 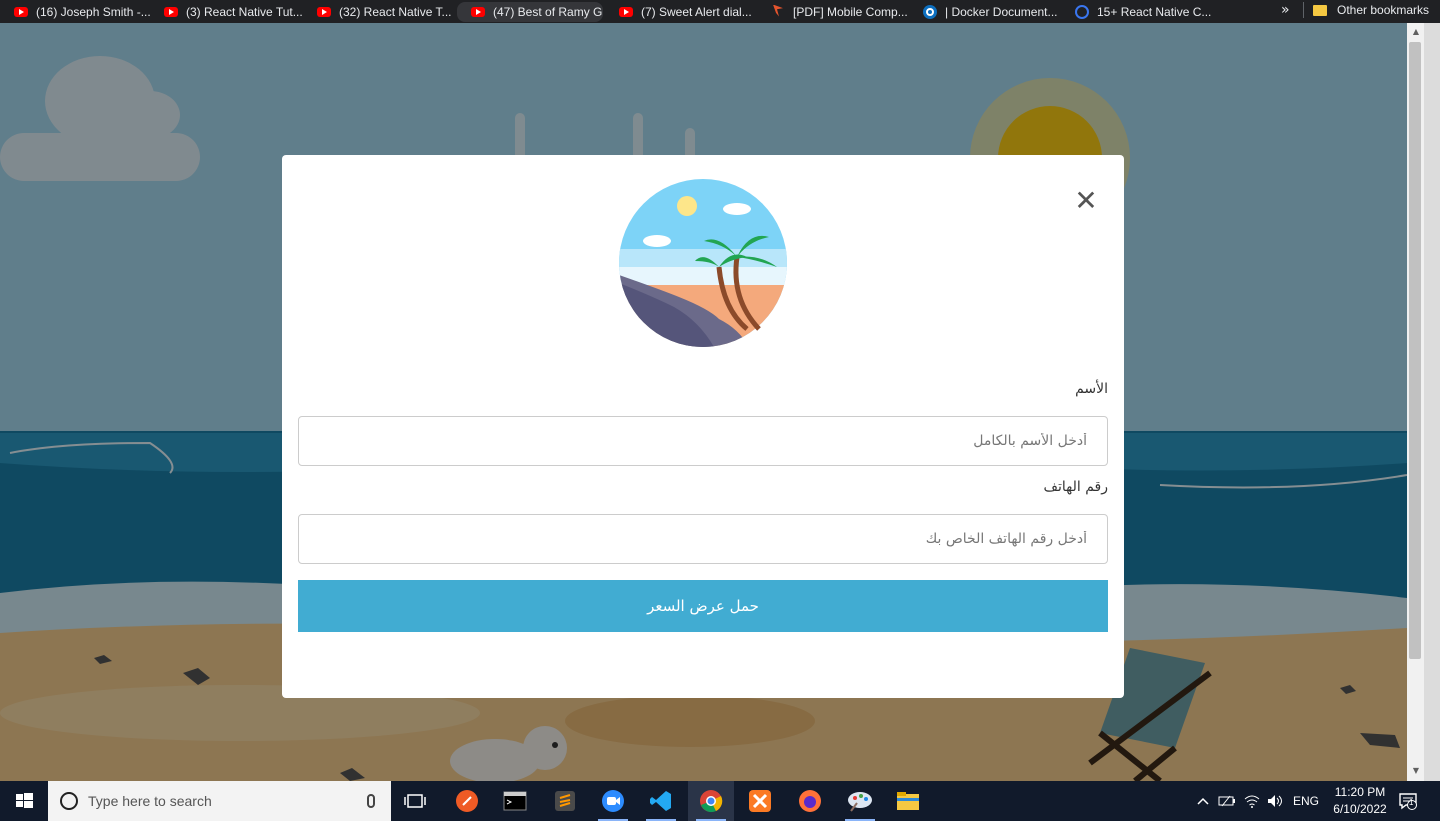 I want to click on submit-quote-button: حمل عرض السعر, so click(x=703, y=606).